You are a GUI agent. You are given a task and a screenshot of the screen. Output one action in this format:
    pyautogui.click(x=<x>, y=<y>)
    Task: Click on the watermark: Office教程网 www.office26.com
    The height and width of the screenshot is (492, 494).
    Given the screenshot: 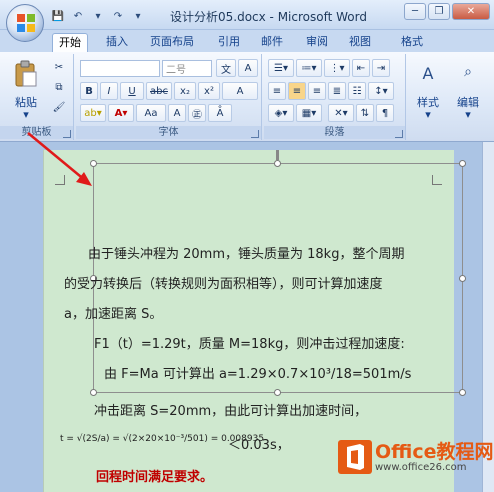 What is the action you would take?
    pyautogui.click(x=416, y=457)
    